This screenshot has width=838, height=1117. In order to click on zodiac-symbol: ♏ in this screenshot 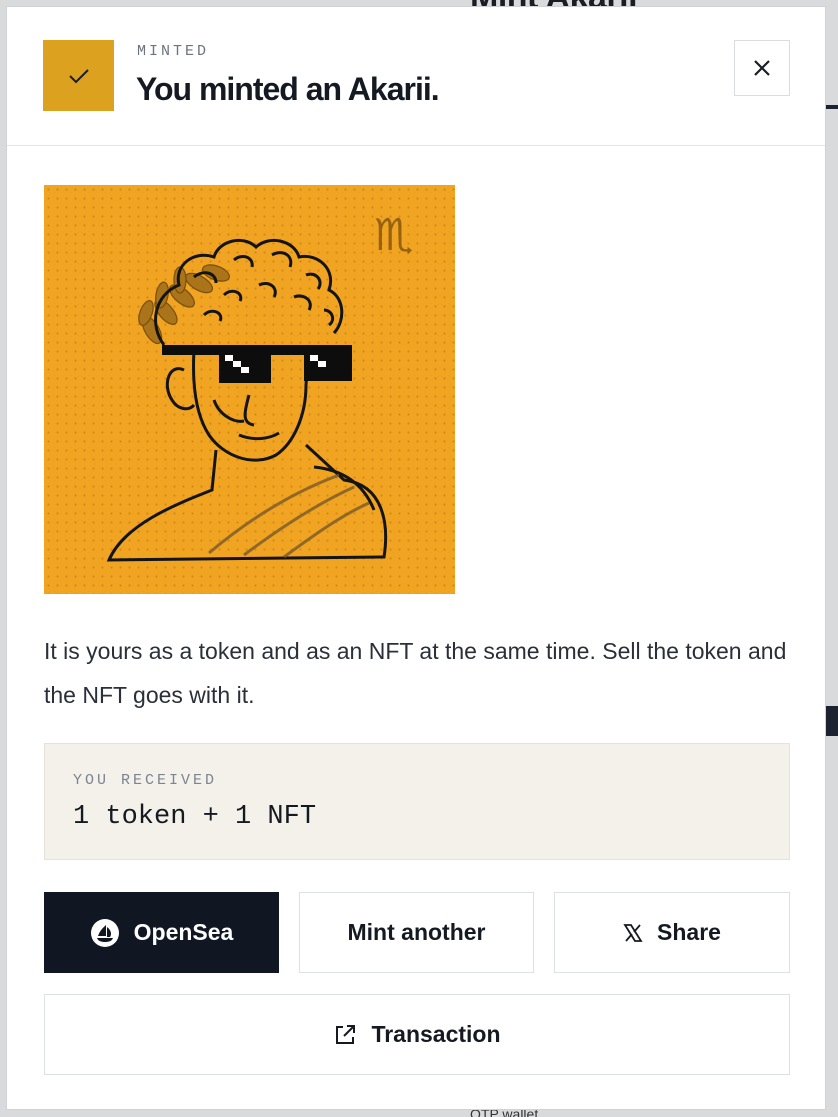, I will do `click(393, 235)`.